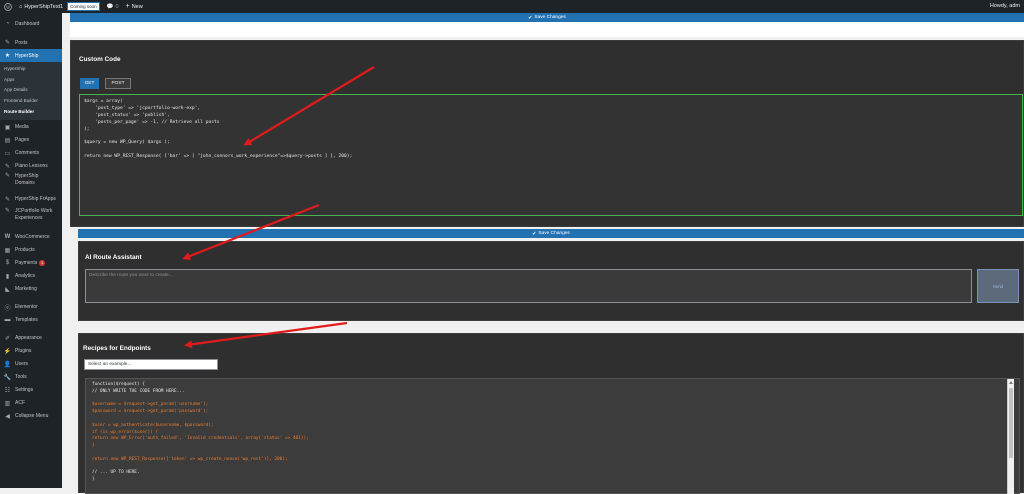  Describe the element at coordinates (1011, 382) in the screenshot. I see `scroll-up-icon` at that location.